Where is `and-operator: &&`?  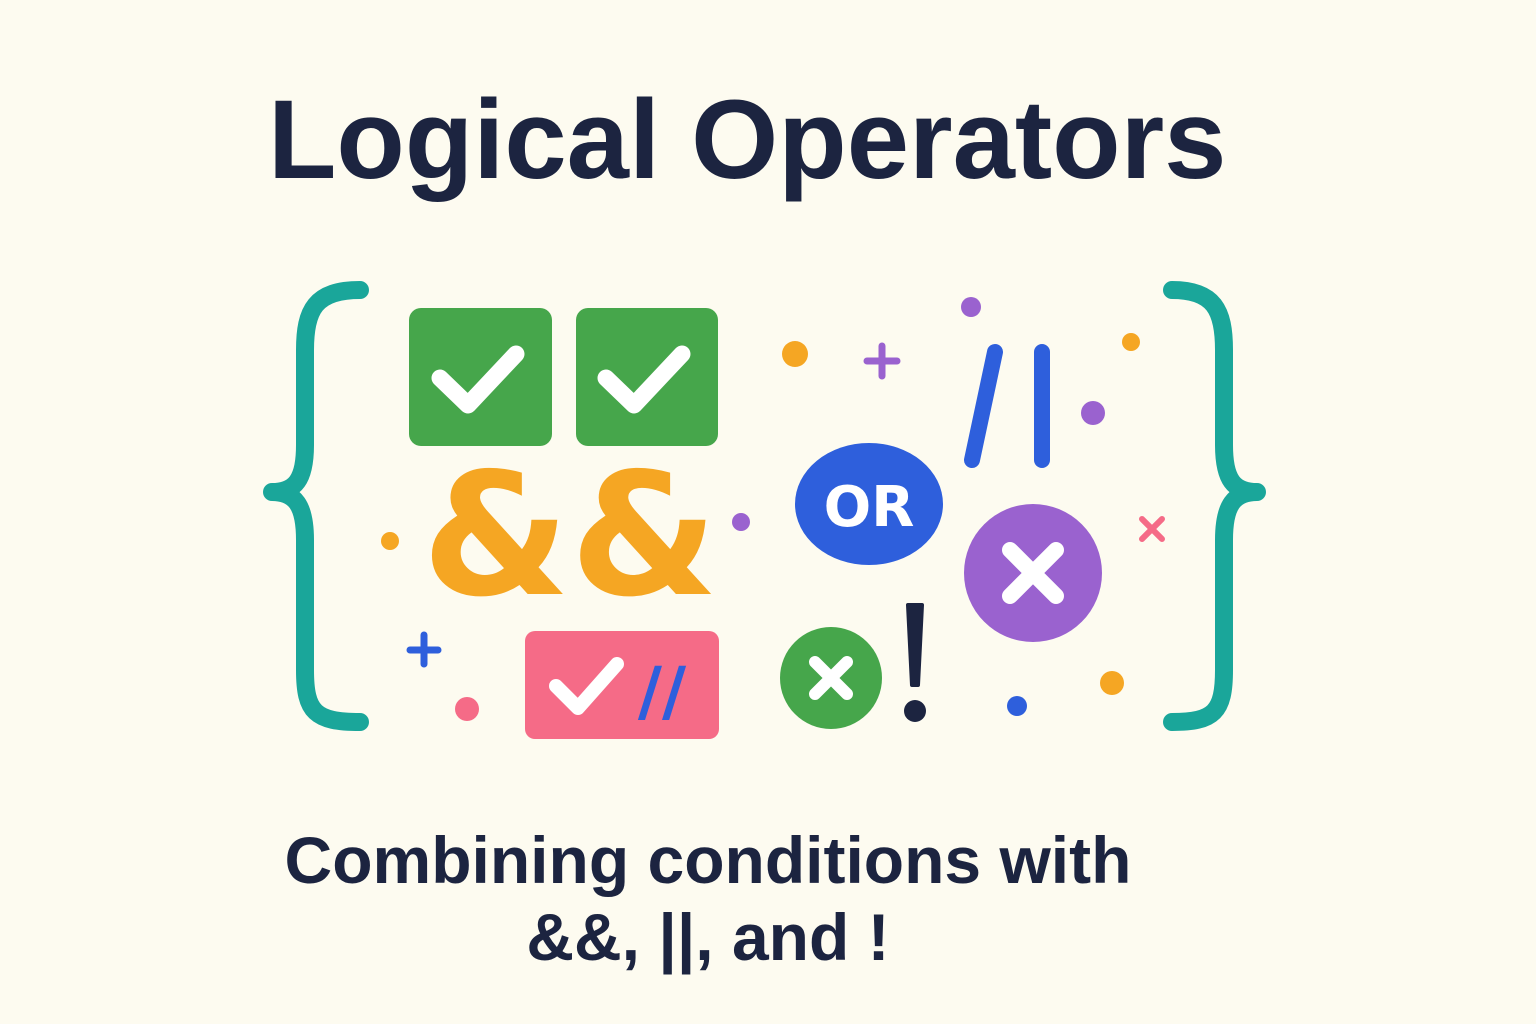
and-operator: && is located at coordinates (570, 536).